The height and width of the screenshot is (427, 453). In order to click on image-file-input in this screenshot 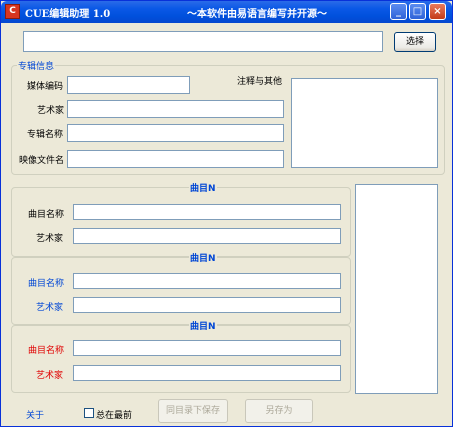, I will do `click(175, 159)`.